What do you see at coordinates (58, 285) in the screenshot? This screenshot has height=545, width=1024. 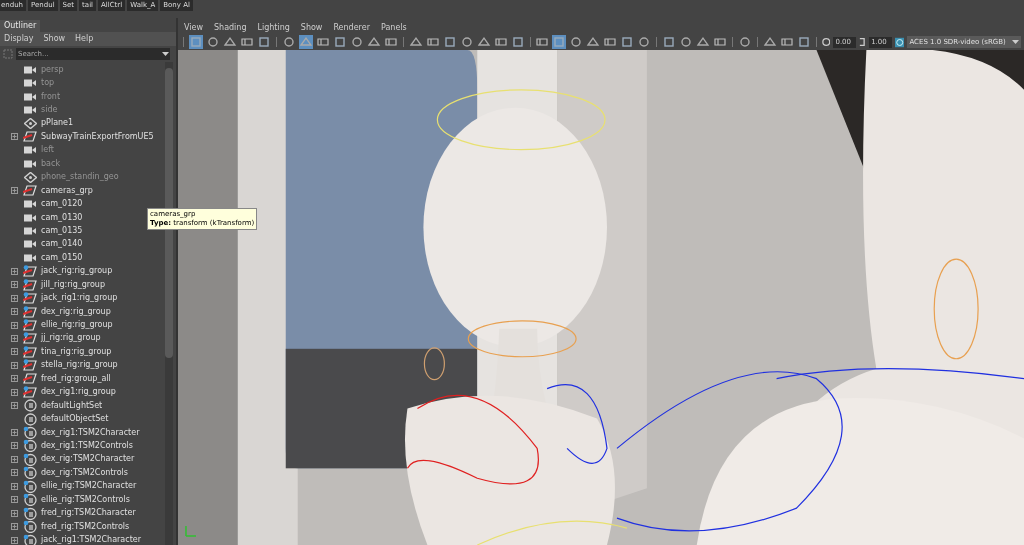 I see `outliner-item: jill_rig:rig_group` at bounding box center [58, 285].